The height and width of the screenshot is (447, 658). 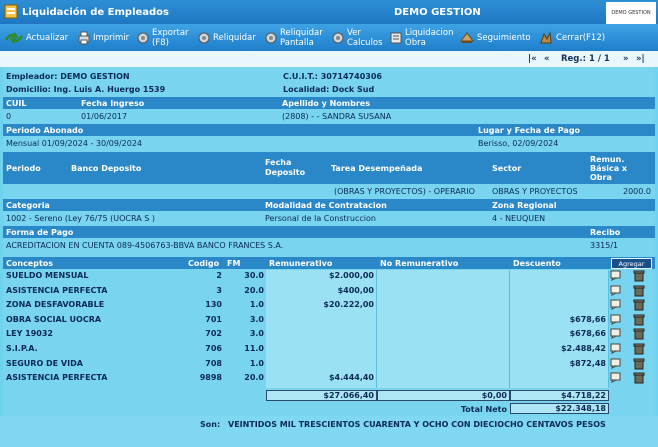 I want to click on export-button: Exportar (F8), so click(x=162, y=37).